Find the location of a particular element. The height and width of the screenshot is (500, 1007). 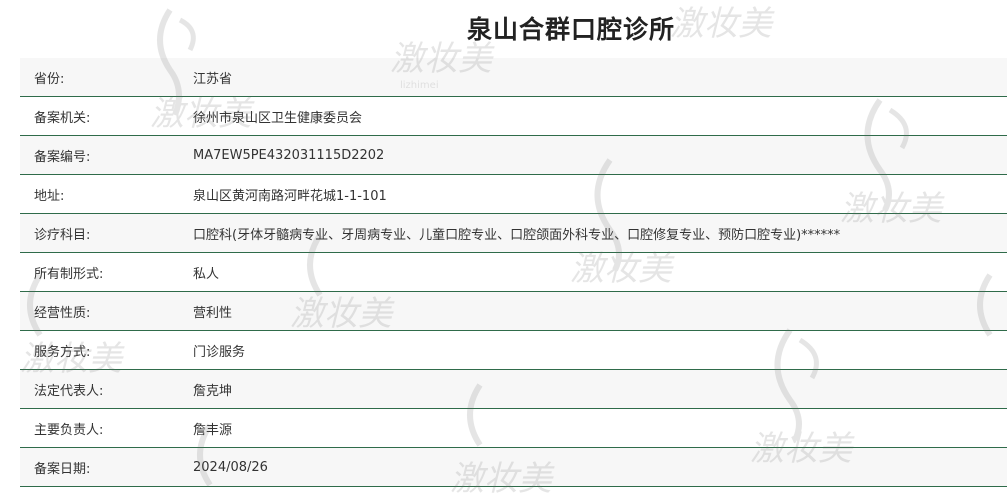

row-label-record-number: 备案编号: is located at coordinates (62, 157).